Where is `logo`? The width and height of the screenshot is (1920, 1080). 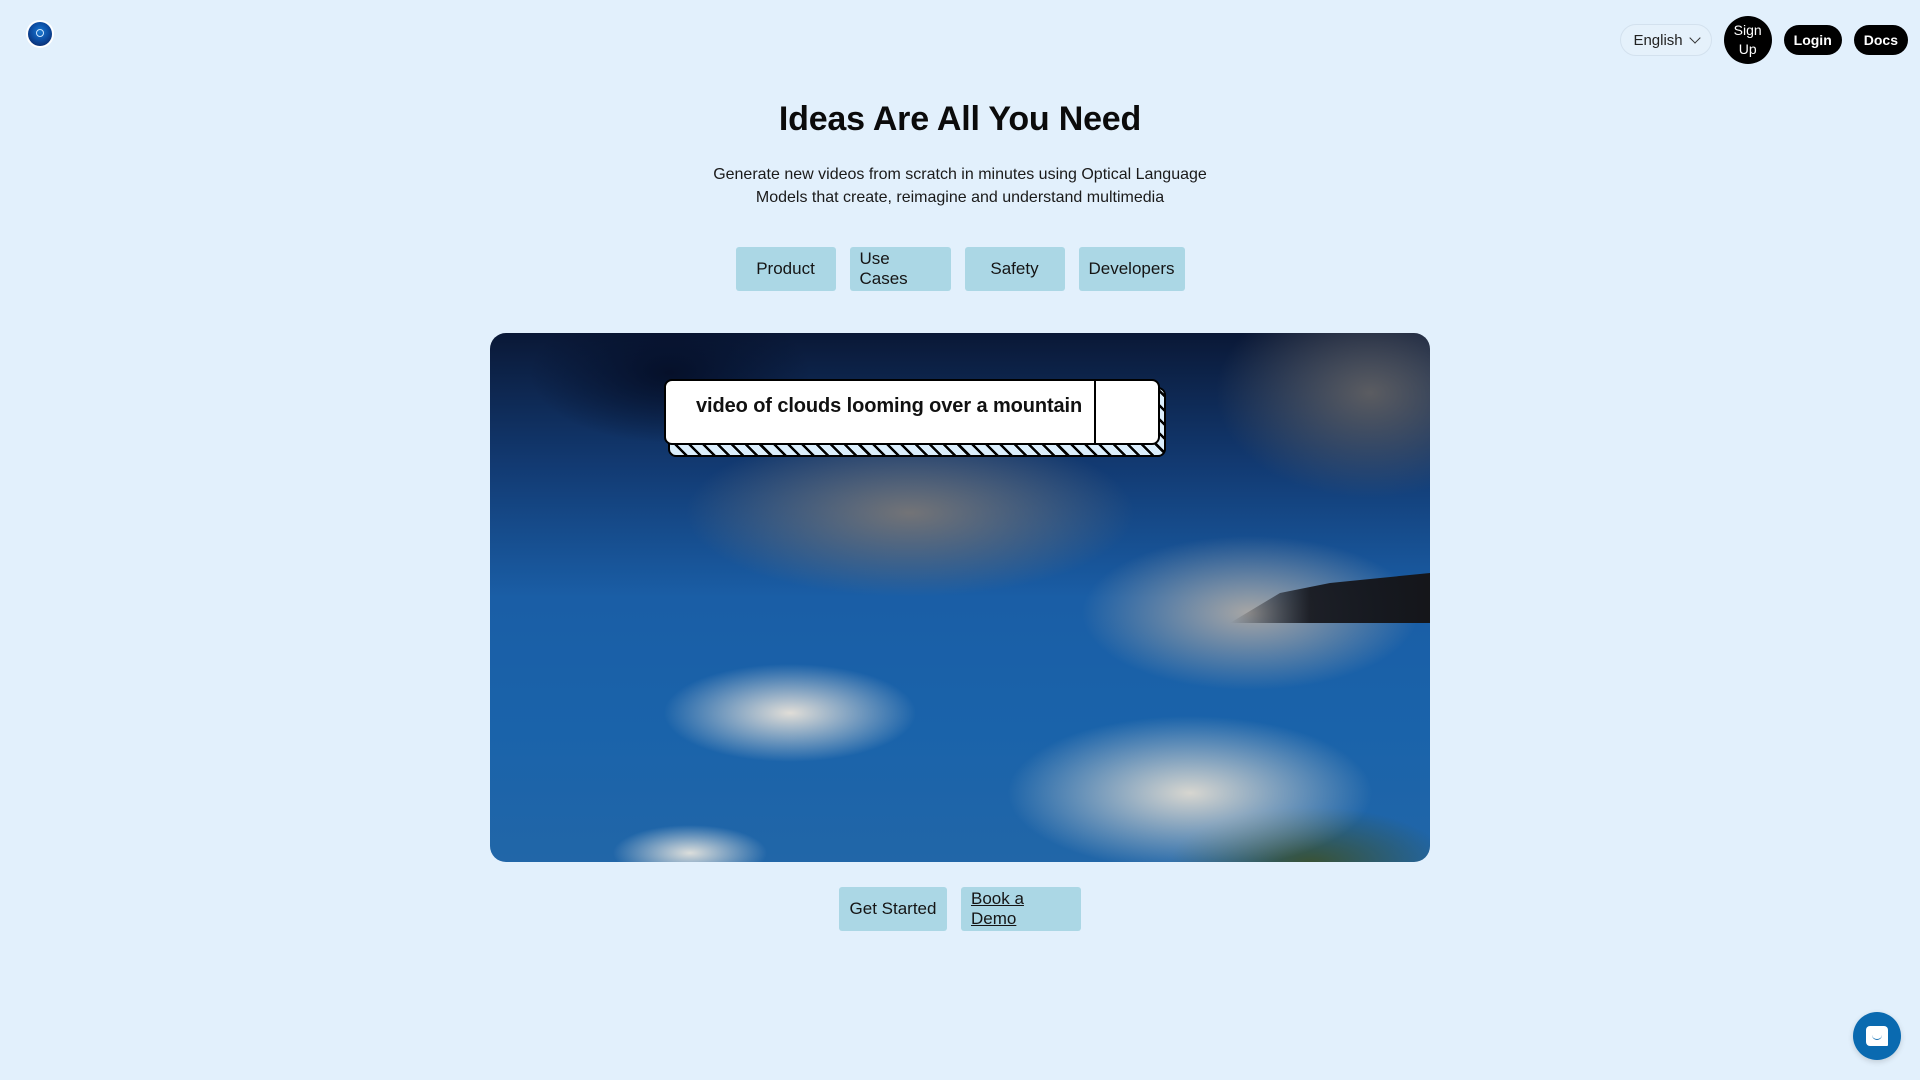
logo is located at coordinates (40, 34).